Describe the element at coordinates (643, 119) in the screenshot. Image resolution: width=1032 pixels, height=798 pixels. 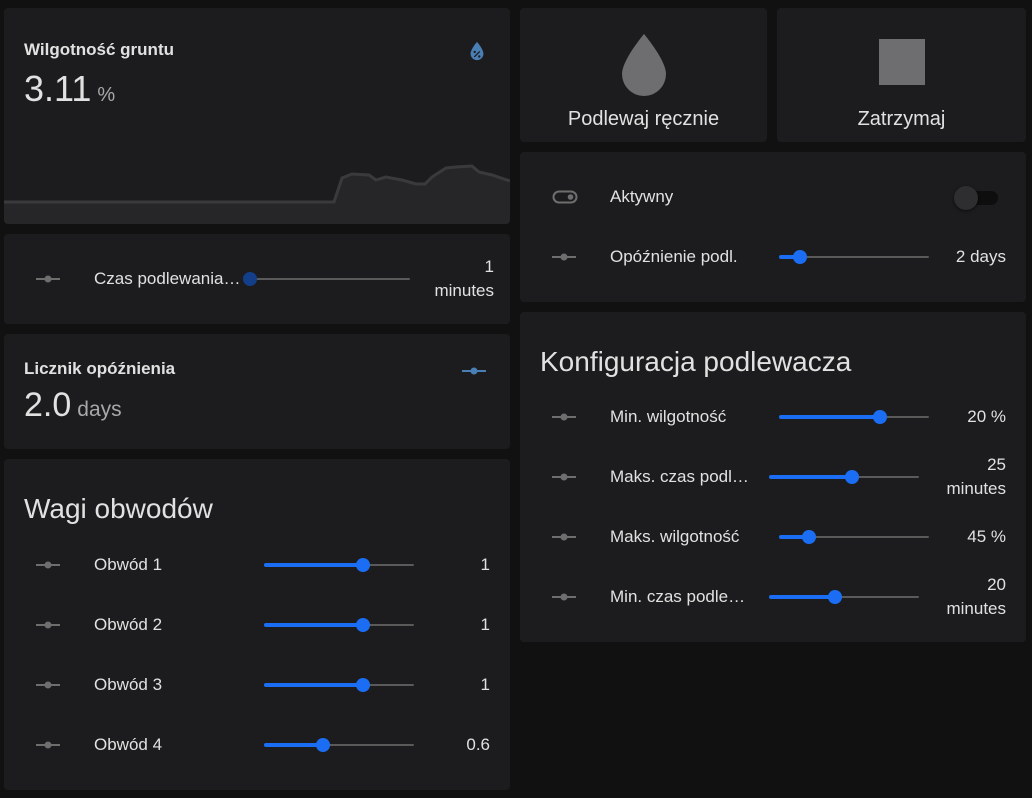
I see `water-manually-label: Podlewaj ręcznie` at that location.